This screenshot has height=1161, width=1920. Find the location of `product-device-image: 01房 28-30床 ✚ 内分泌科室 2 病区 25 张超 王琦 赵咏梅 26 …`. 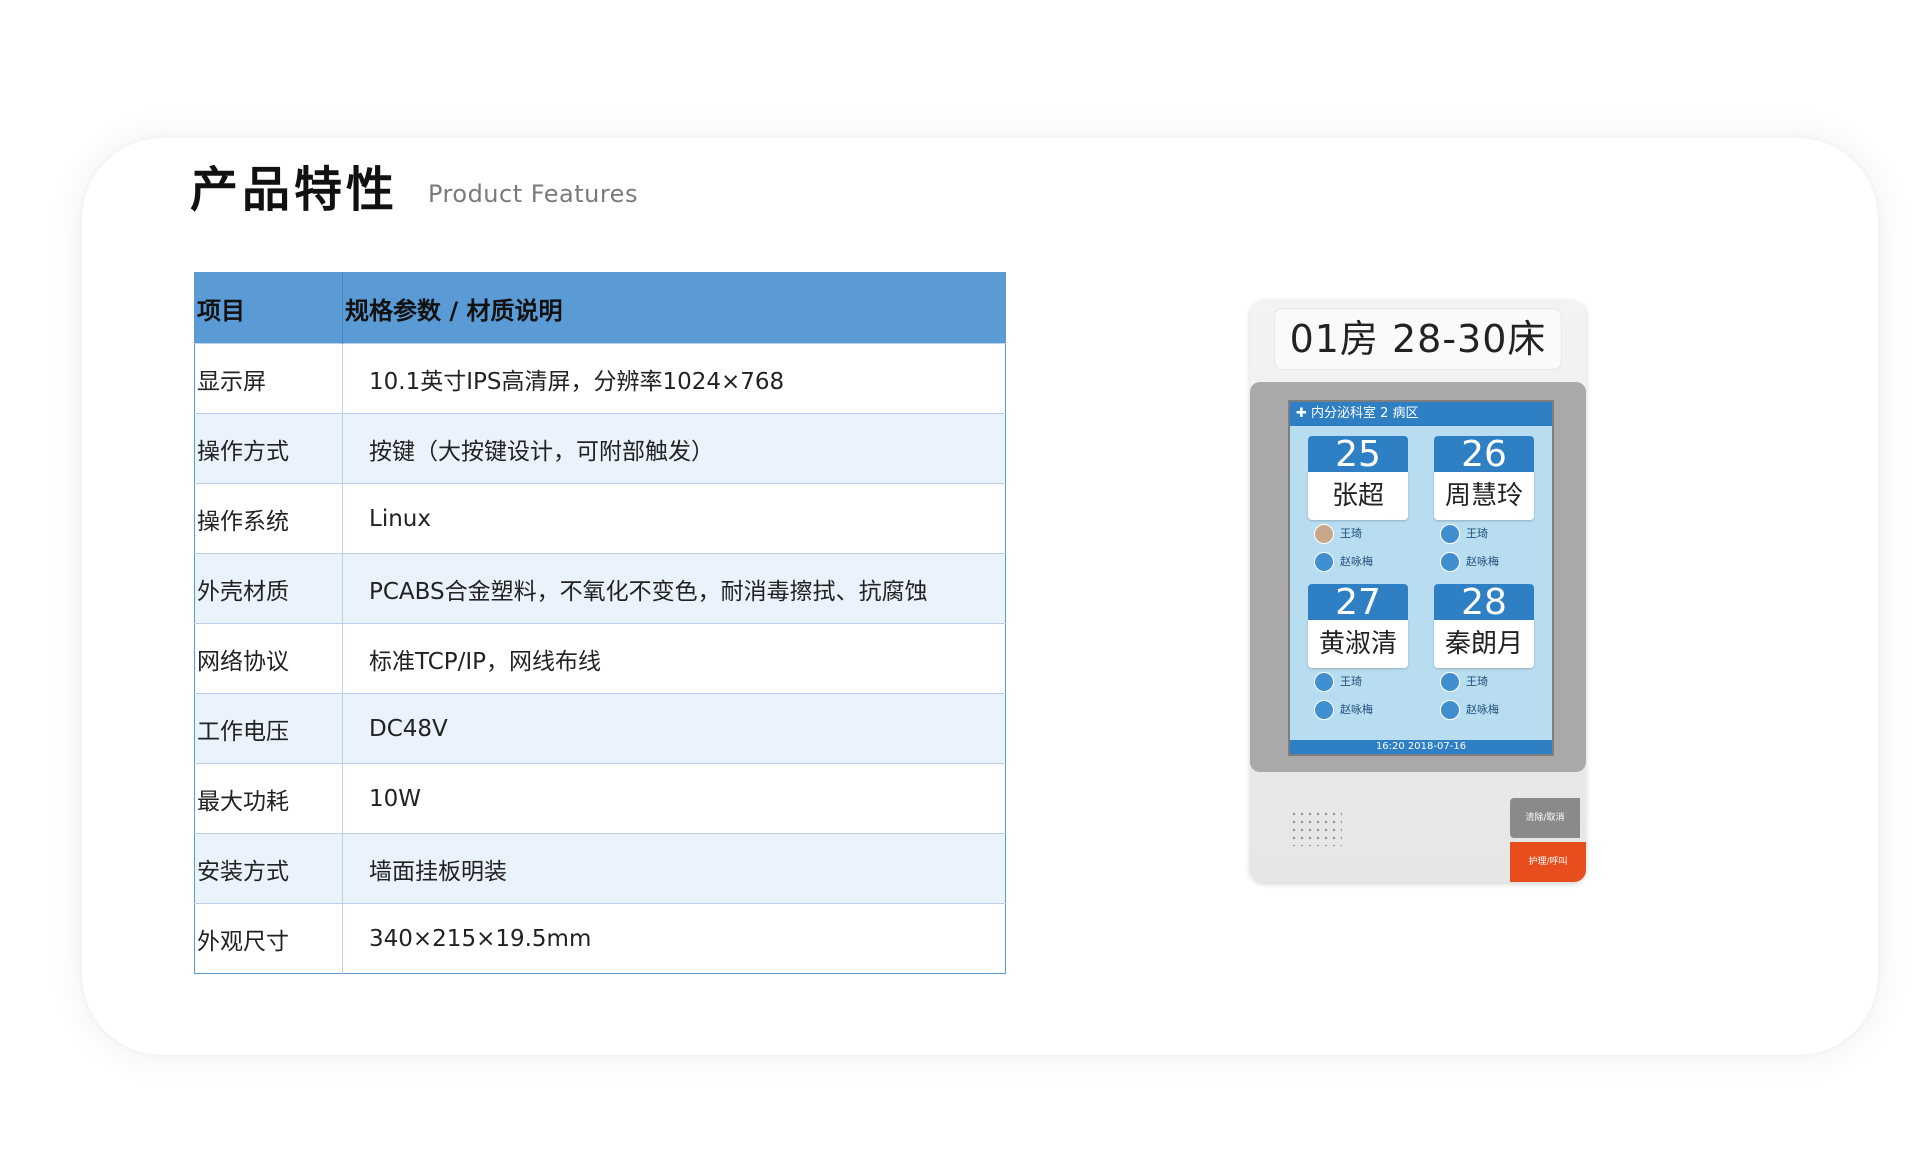

product-device-image: 01房 28-30床 ✚ 内分泌科室 2 病区 25 张超 王琦 赵咏梅 26 … is located at coordinates (1418, 591).